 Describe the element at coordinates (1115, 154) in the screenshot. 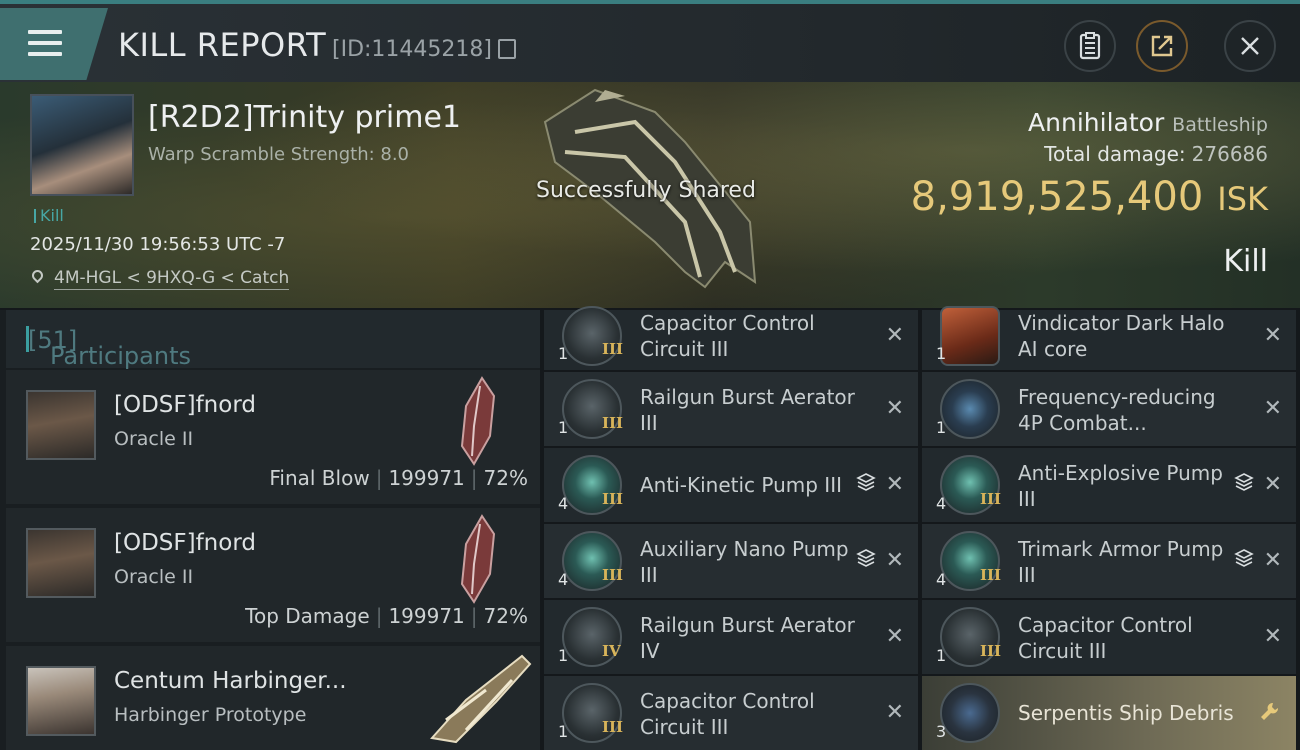

I see `total-damage-label: Total damage:` at that location.